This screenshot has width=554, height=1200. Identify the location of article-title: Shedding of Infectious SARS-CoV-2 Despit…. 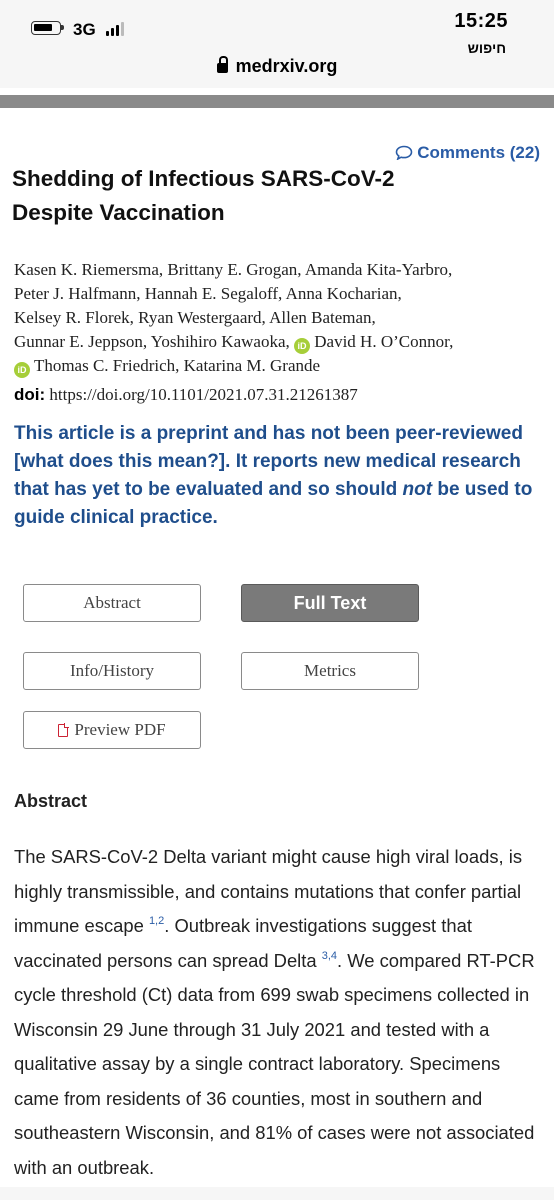
(203, 195).